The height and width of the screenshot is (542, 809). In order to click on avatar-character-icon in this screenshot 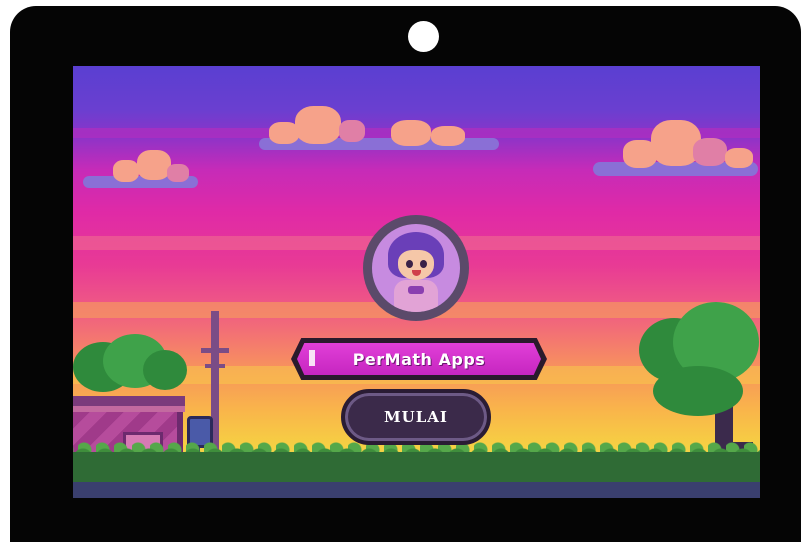, I will do `click(416, 268)`.